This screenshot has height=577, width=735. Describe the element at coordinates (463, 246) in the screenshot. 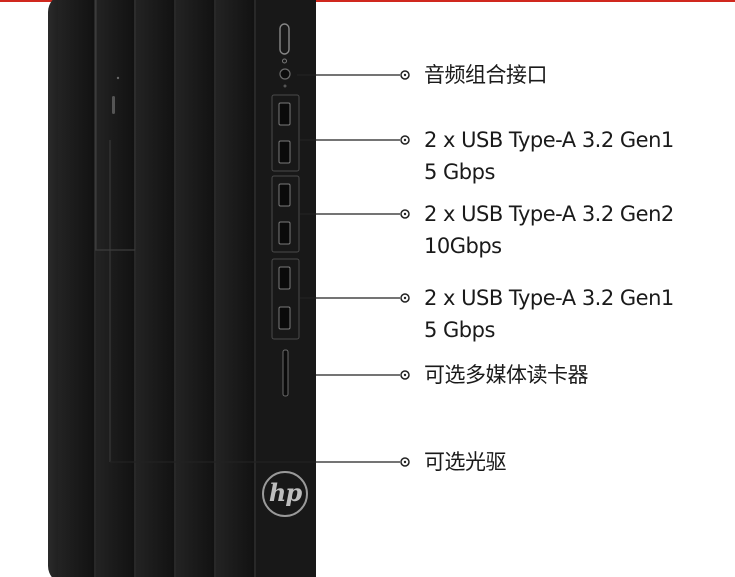

I see `callout-usb-gen2-line2: 10Gbps` at that location.